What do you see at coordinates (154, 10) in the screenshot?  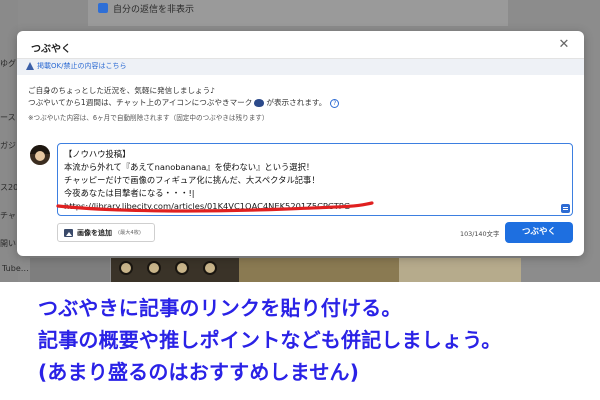 I see `hide-replies-label: 自分の返信を非表示` at bounding box center [154, 10].